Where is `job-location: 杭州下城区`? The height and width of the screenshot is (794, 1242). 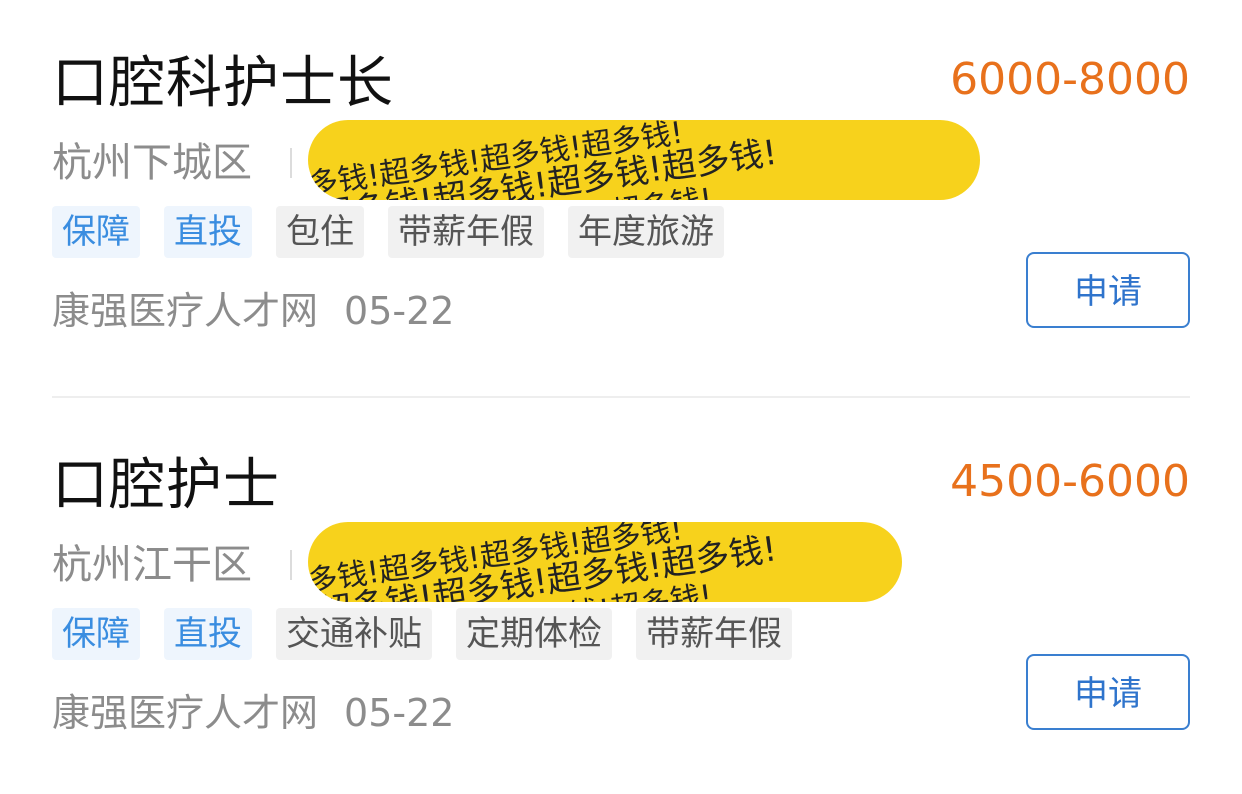
job-location: 杭州下城区 is located at coordinates (152, 163).